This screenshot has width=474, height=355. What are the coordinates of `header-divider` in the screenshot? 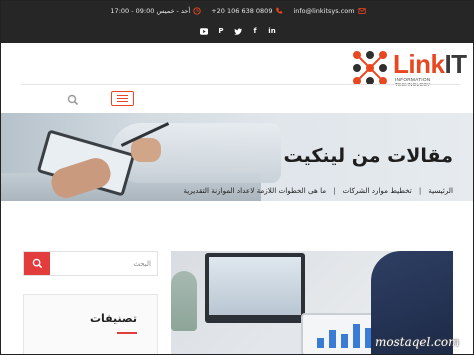 It's located at (241, 84).